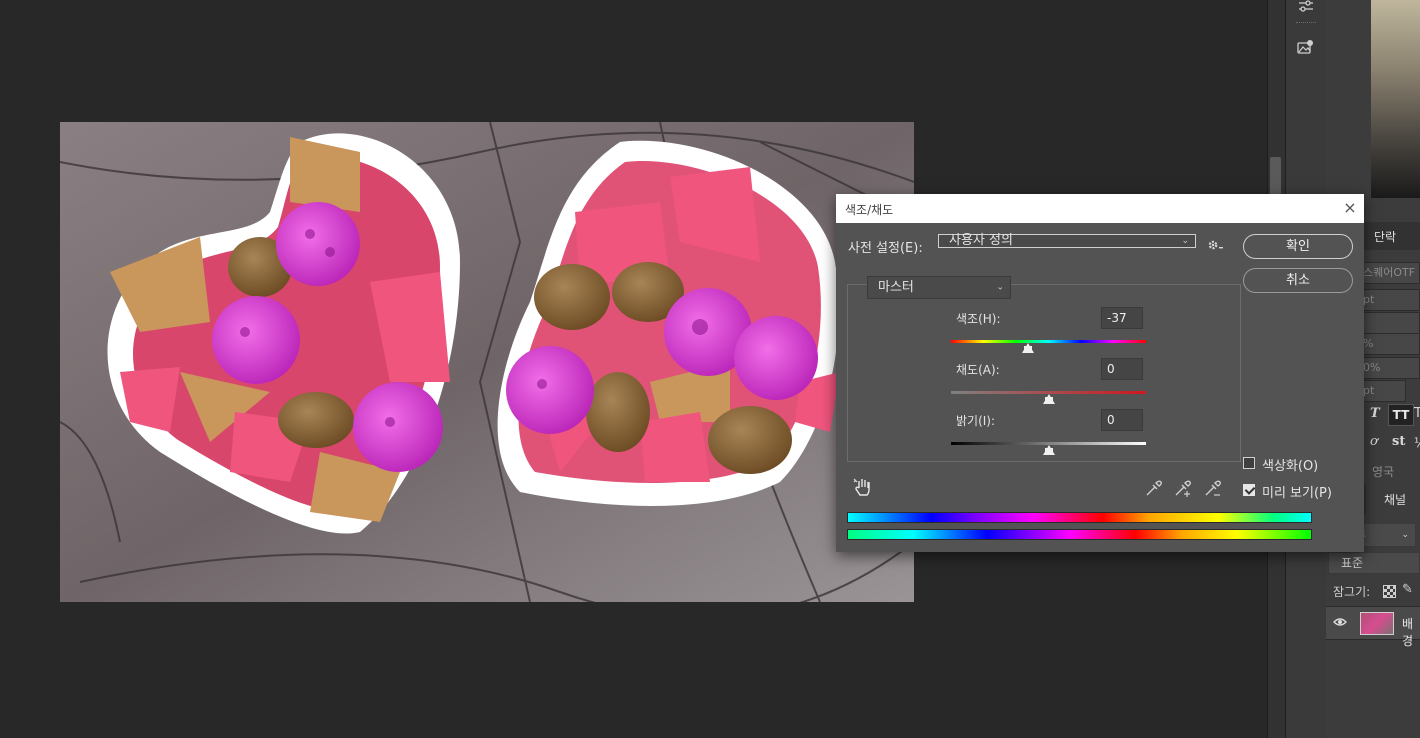 This screenshot has height=738, width=1420. What do you see at coordinates (1374, 563) in the screenshot?
I see `blend-mode-select: 표준` at bounding box center [1374, 563].